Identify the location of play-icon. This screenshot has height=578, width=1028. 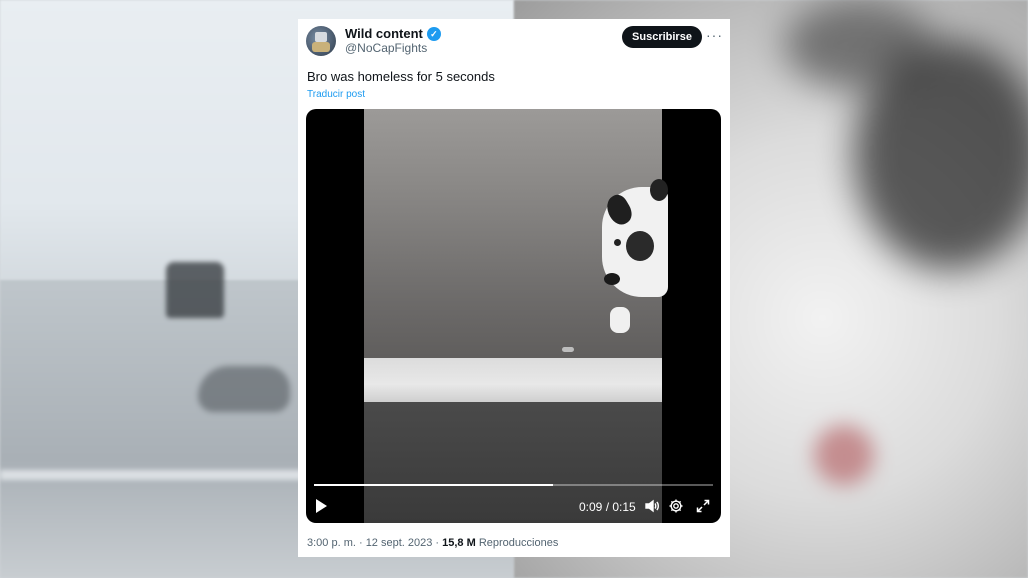
(321, 506).